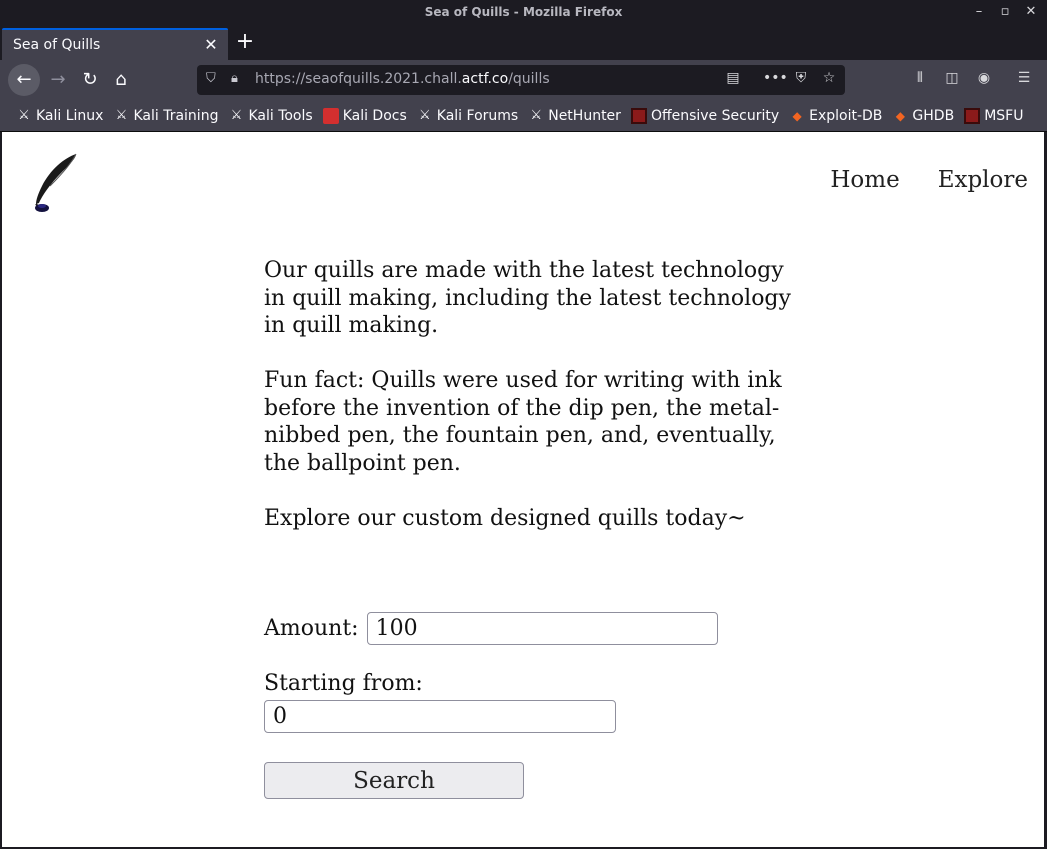 This screenshot has width=1047, height=849. I want to click on new-tab-button: +, so click(245, 42).